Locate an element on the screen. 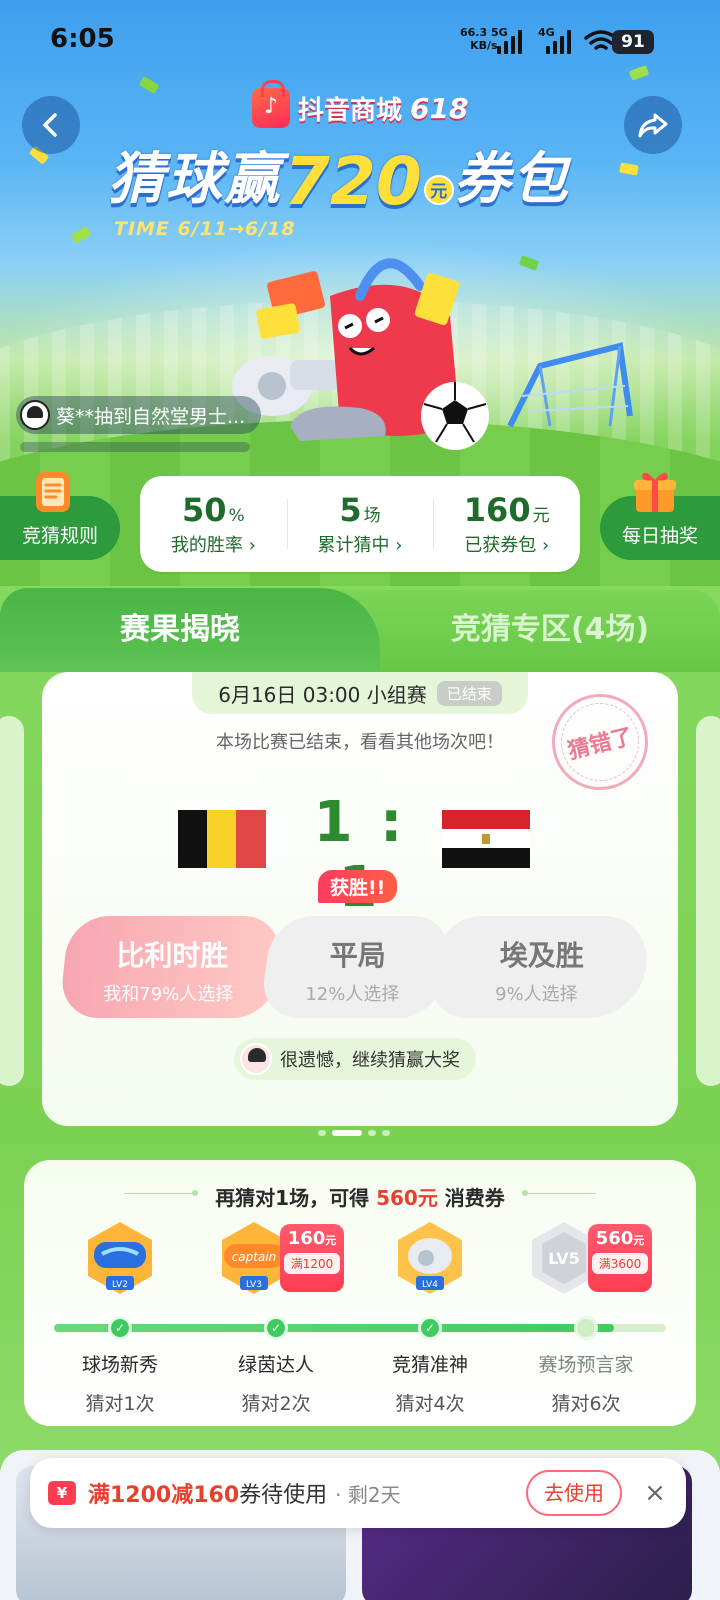  match-info: 6月16日 03:00 小组赛 已结束 is located at coordinates (360, 693).